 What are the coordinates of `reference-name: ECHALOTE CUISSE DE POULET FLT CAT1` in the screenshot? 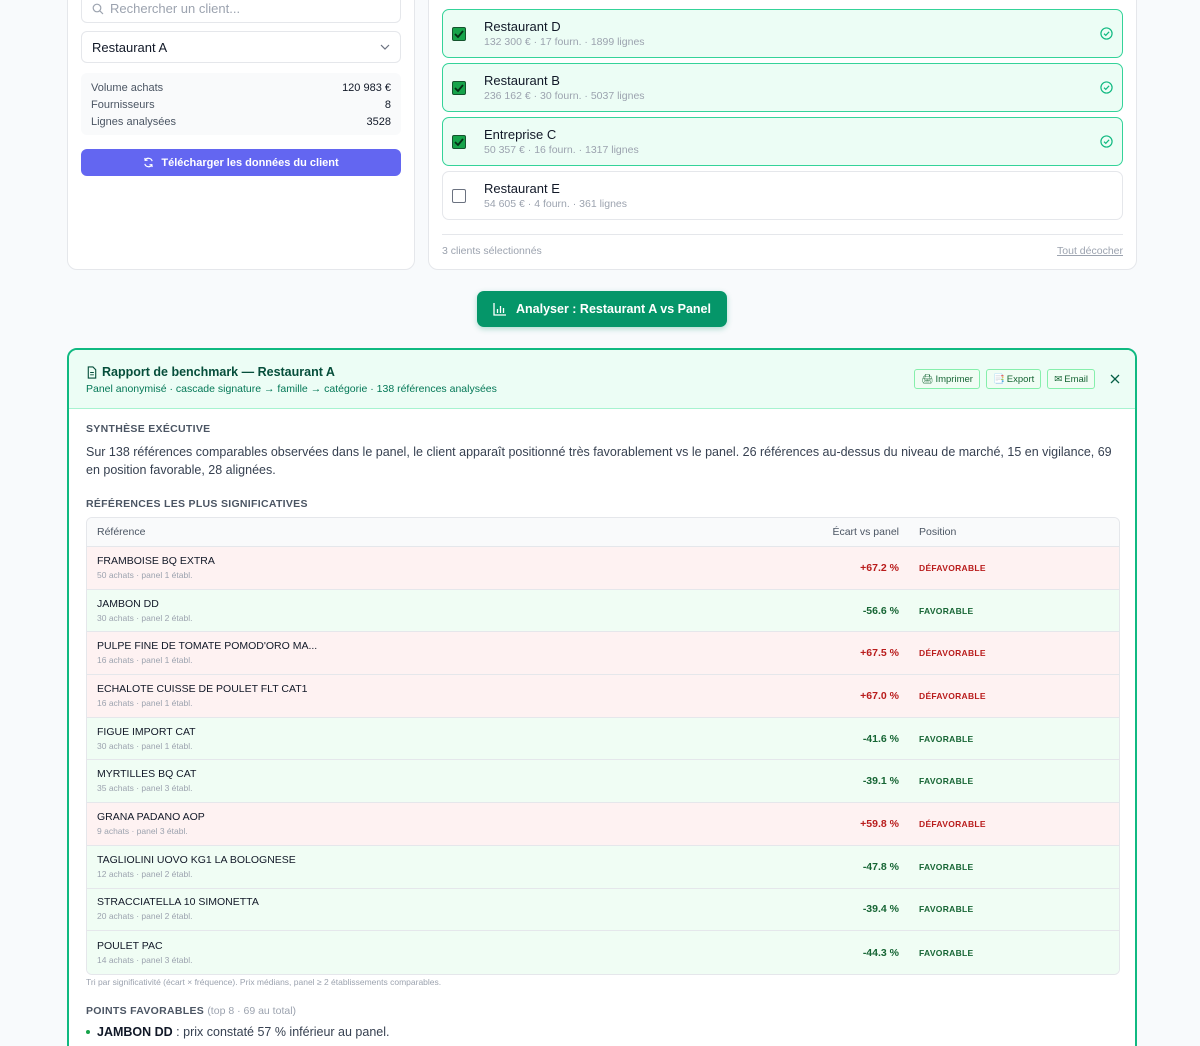 It's located at (202, 688).